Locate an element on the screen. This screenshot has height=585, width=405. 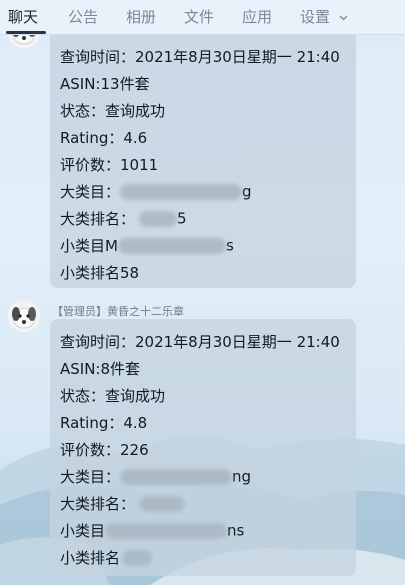
sub-rank-label: 小类排名 is located at coordinates (90, 558).